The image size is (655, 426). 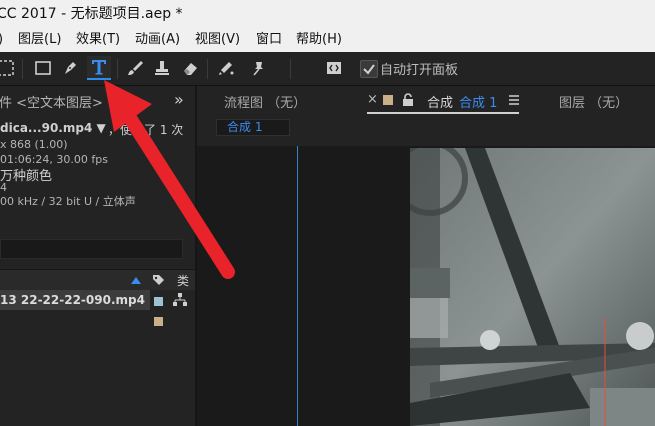 I want to click on active-tab-indicator, so click(x=443, y=113).